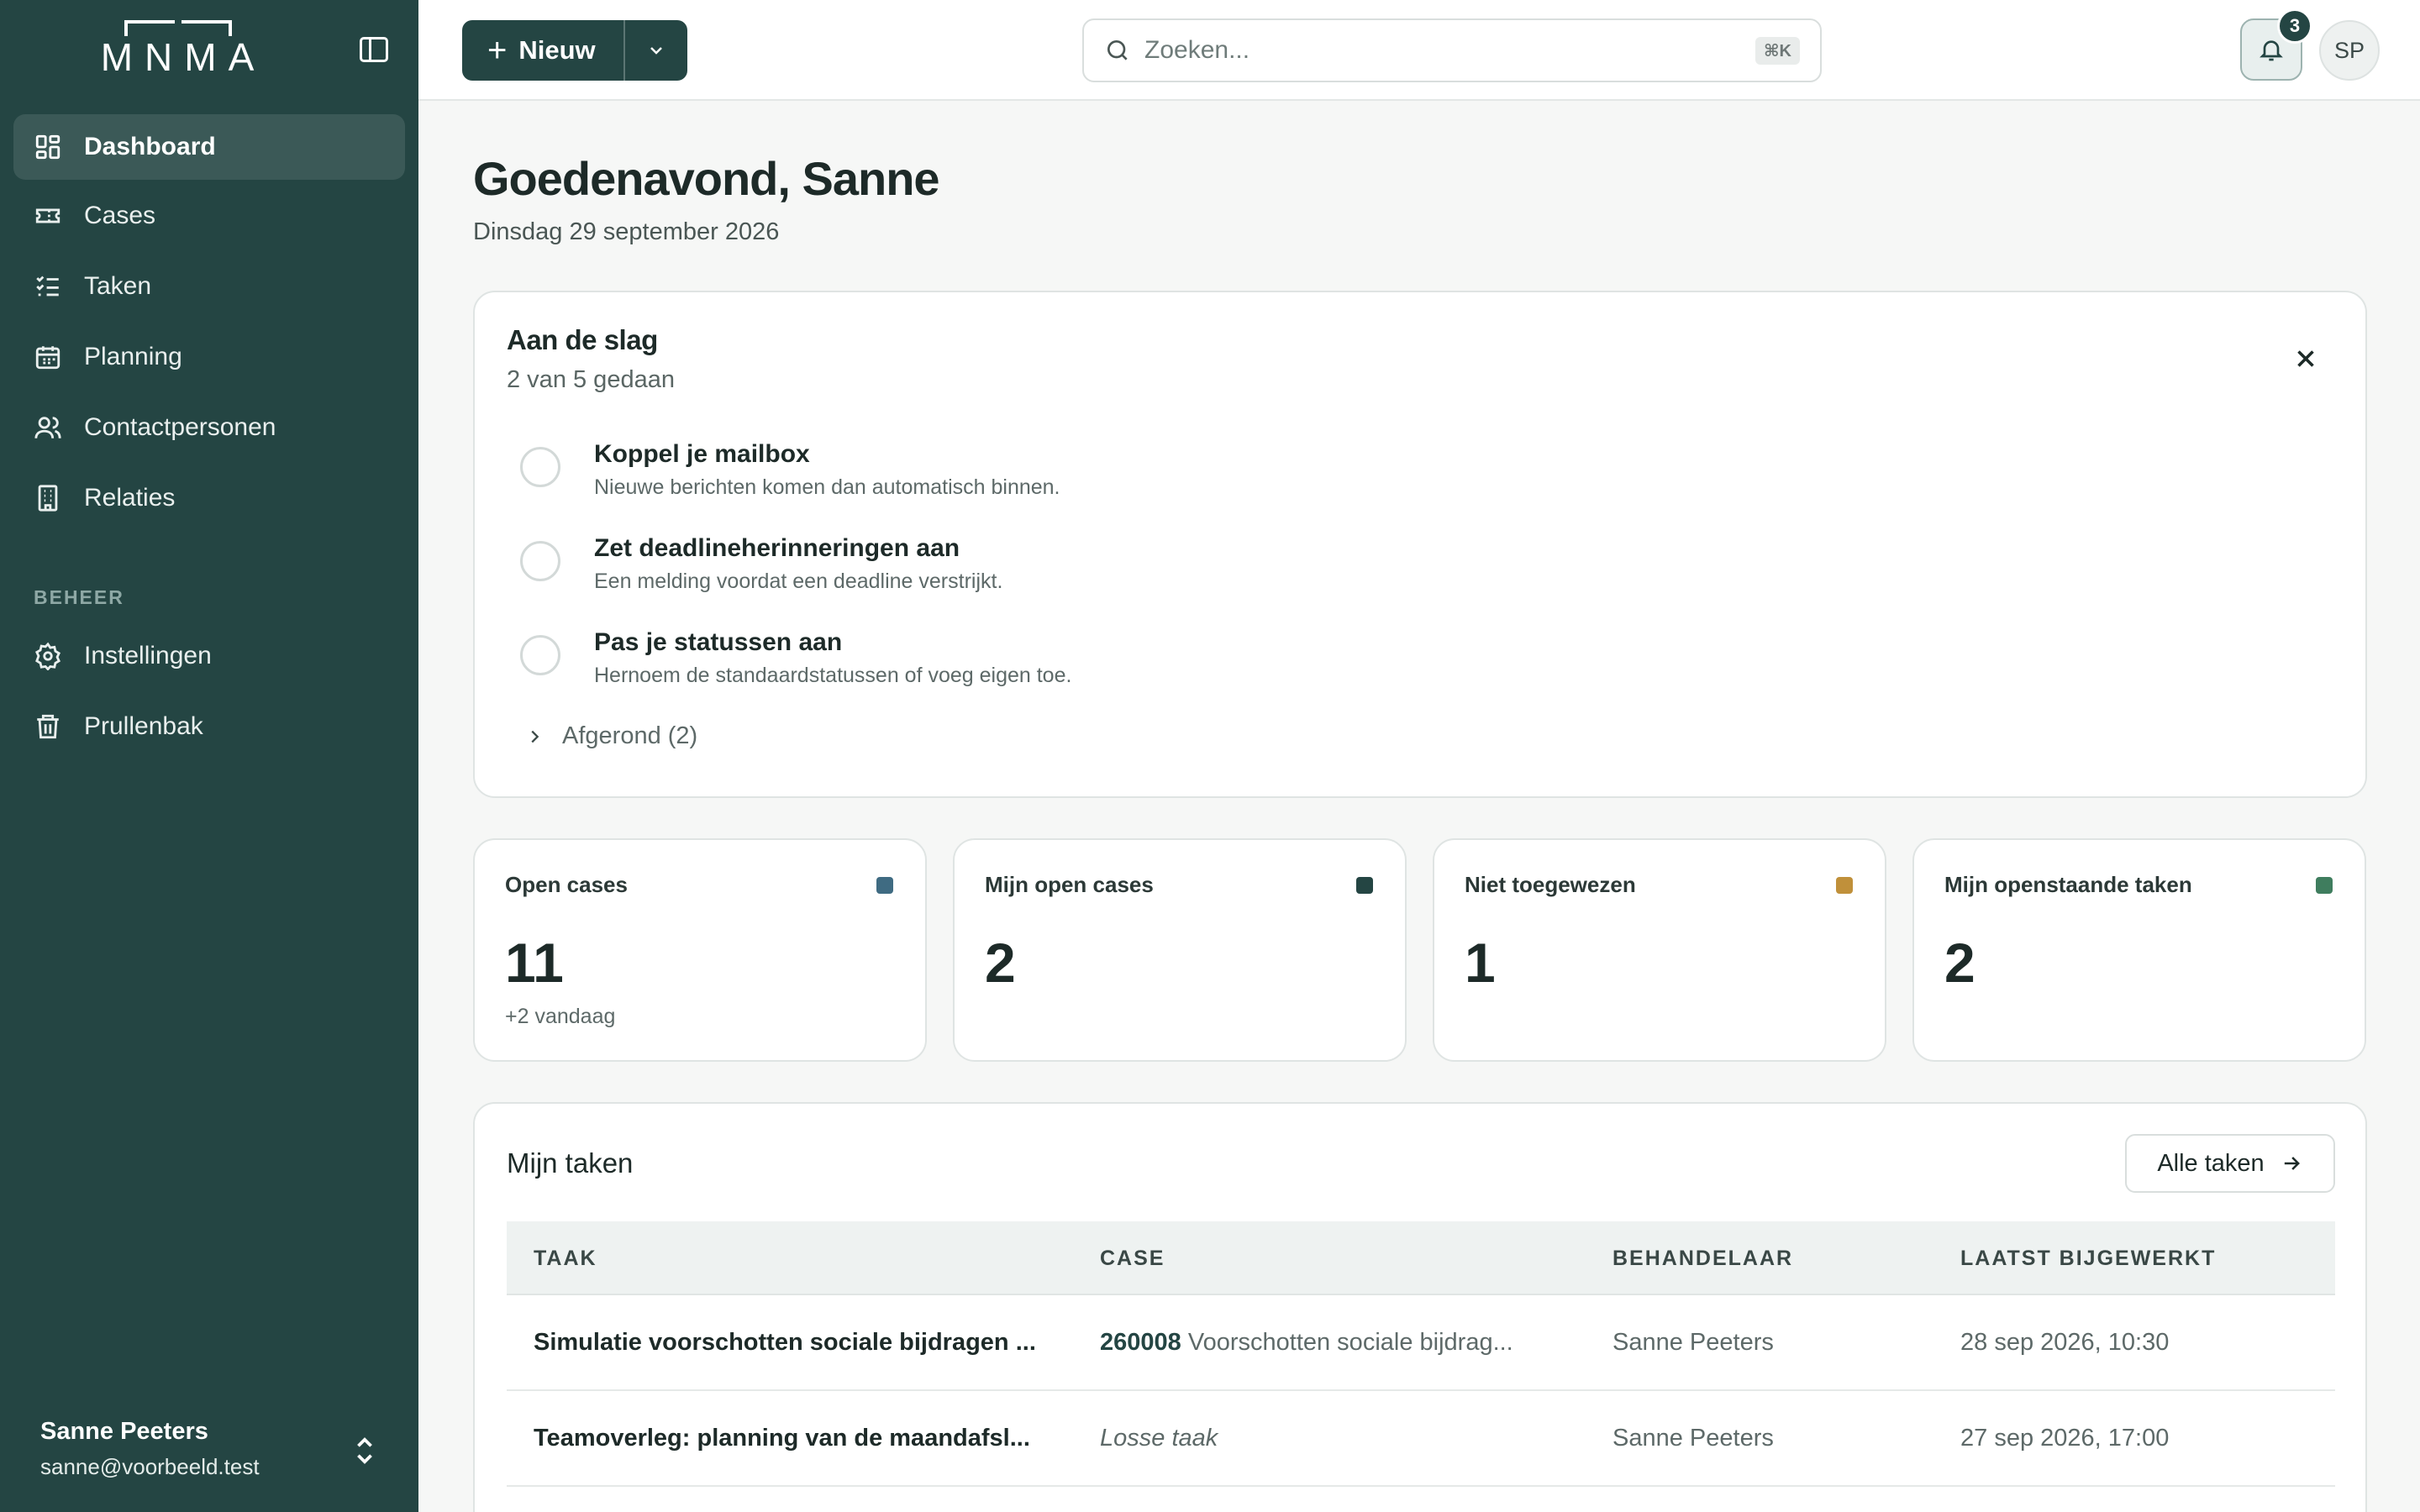 The image size is (2420, 1512). I want to click on completed-toggle: Afgerond (2), so click(611, 736).